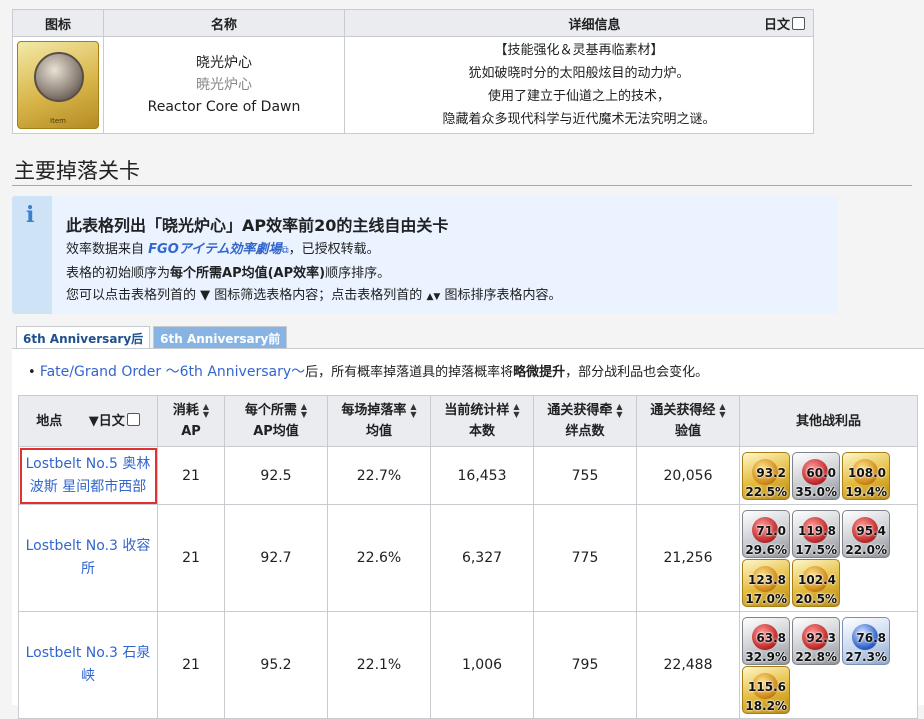 The height and width of the screenshot is (719, 924). I want to click on notice-text: 您可以点击表格列首的, so click(131, 295).